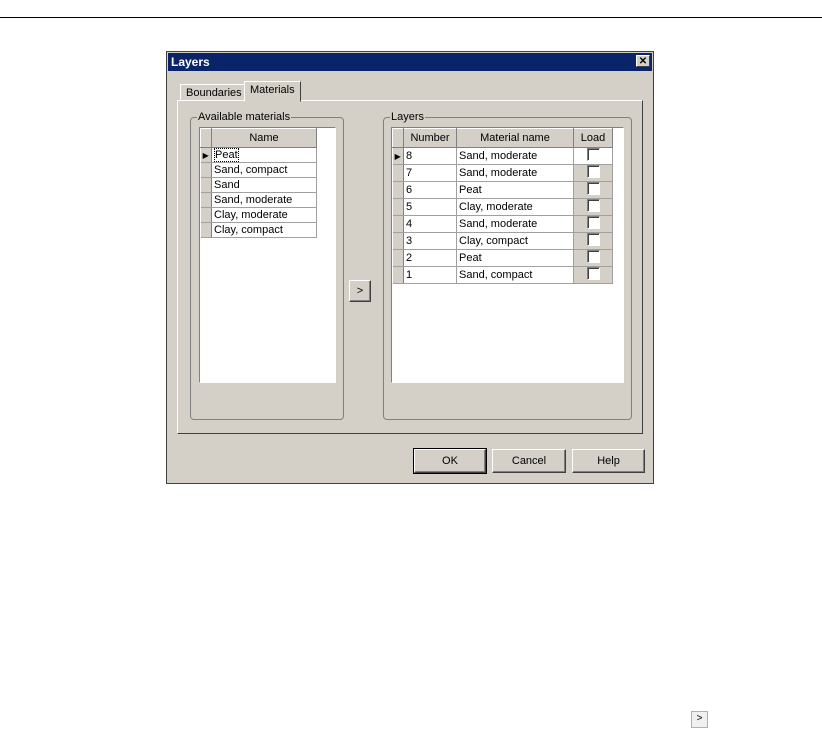 This screenshot has width=822, height=732. I want to click on close-icon: ✕, so click(643, 61).